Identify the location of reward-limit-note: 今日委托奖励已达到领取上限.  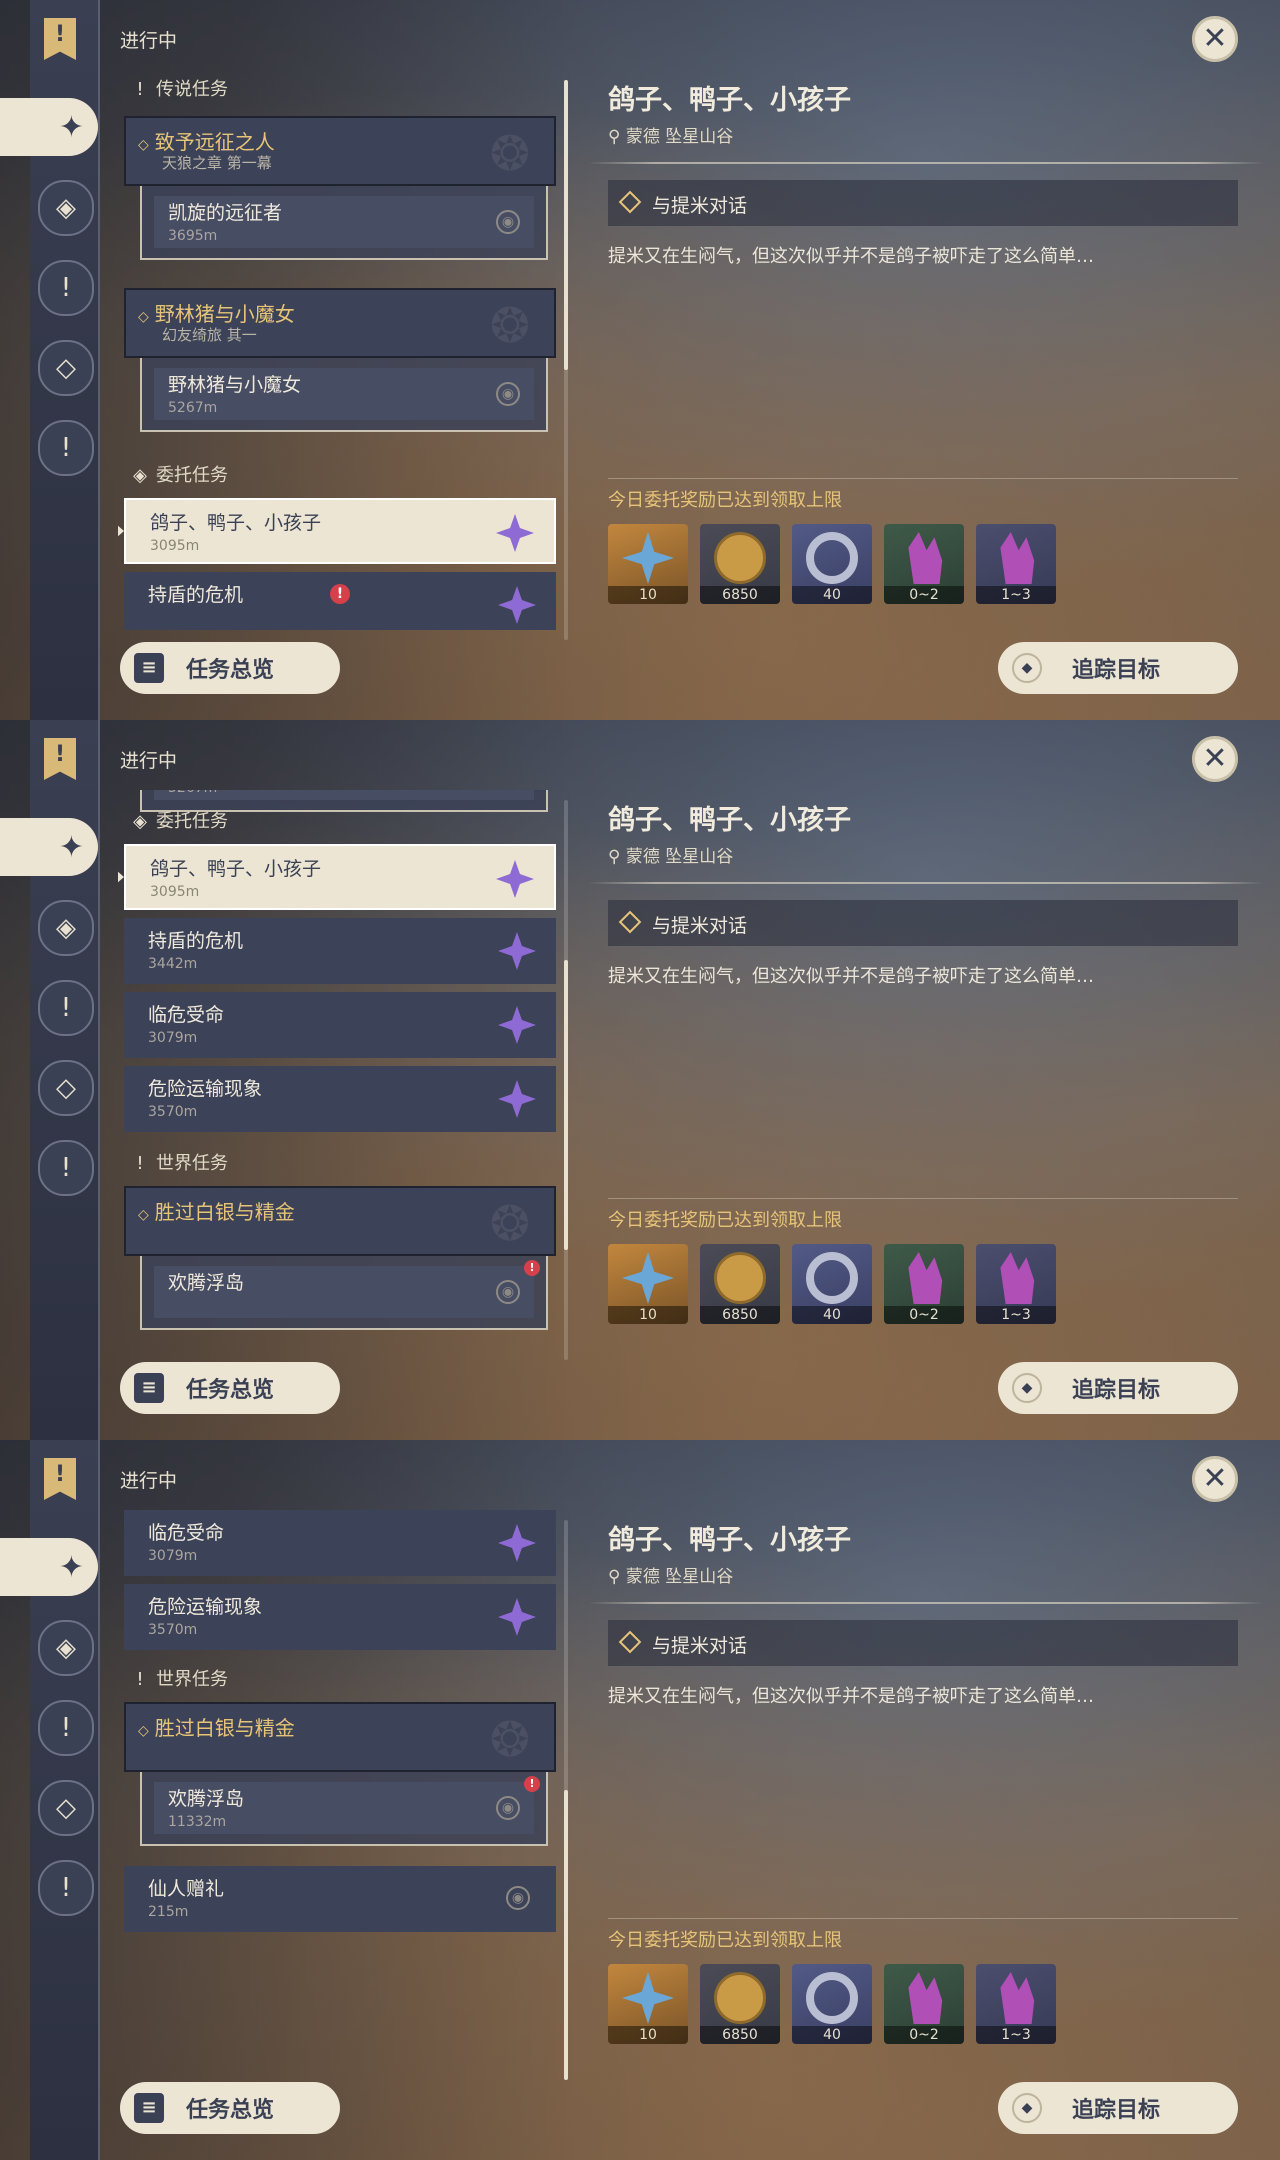
(725, 1220).